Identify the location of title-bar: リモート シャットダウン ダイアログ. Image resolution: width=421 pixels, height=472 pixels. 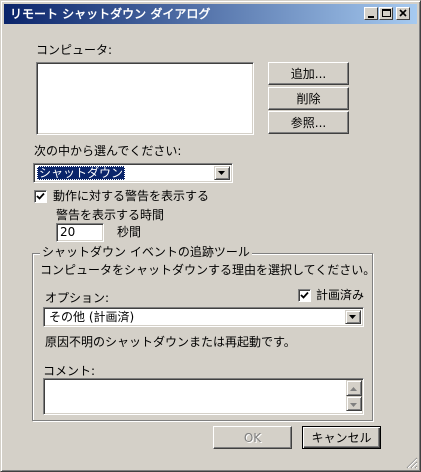
(210, 14).